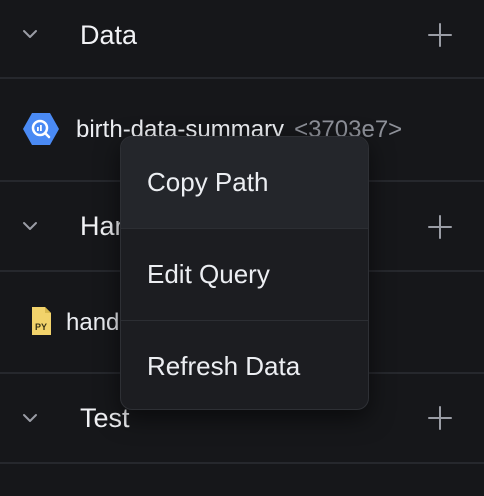 The image size is (484, 496). What do you see at coordinates (41, 129) in the screenshot?
I see `bigquery-icon` at bounding box center [41, 129].